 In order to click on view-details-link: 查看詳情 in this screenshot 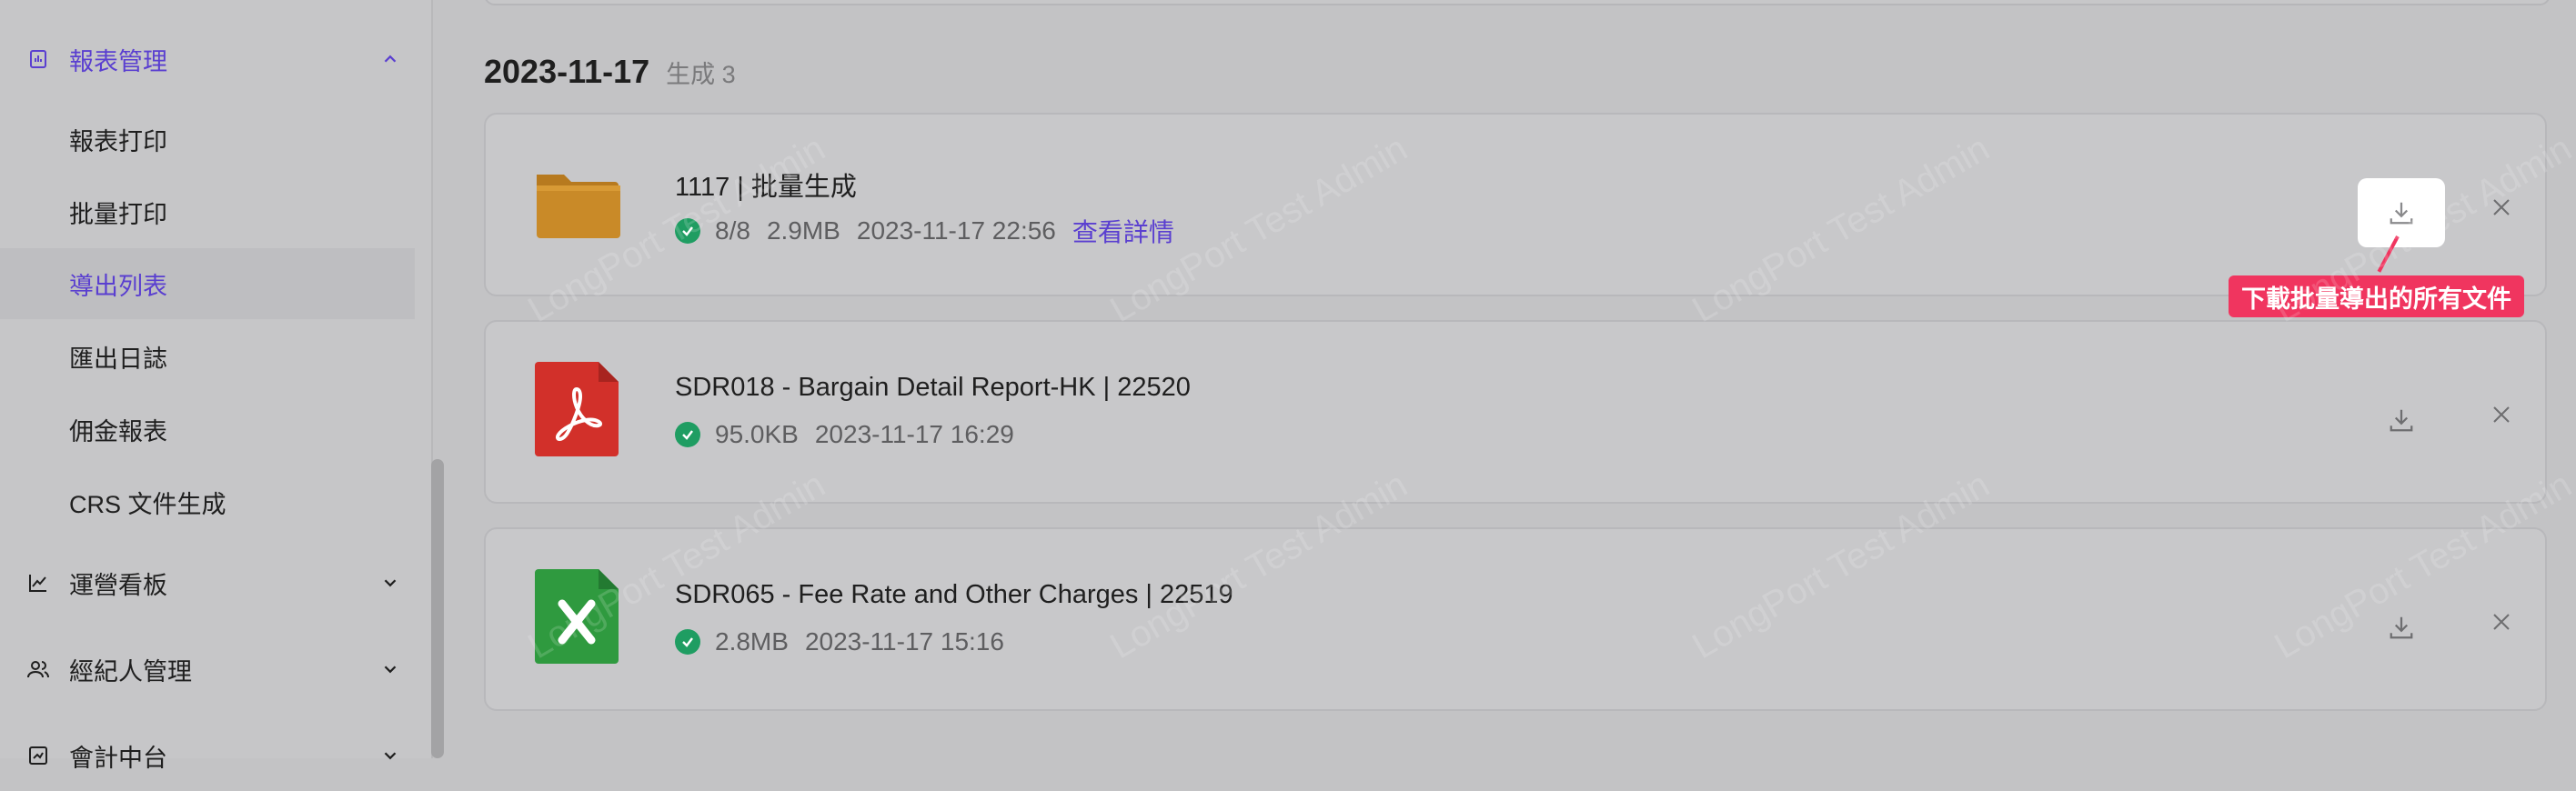, I will do `click(1123, 231)`.